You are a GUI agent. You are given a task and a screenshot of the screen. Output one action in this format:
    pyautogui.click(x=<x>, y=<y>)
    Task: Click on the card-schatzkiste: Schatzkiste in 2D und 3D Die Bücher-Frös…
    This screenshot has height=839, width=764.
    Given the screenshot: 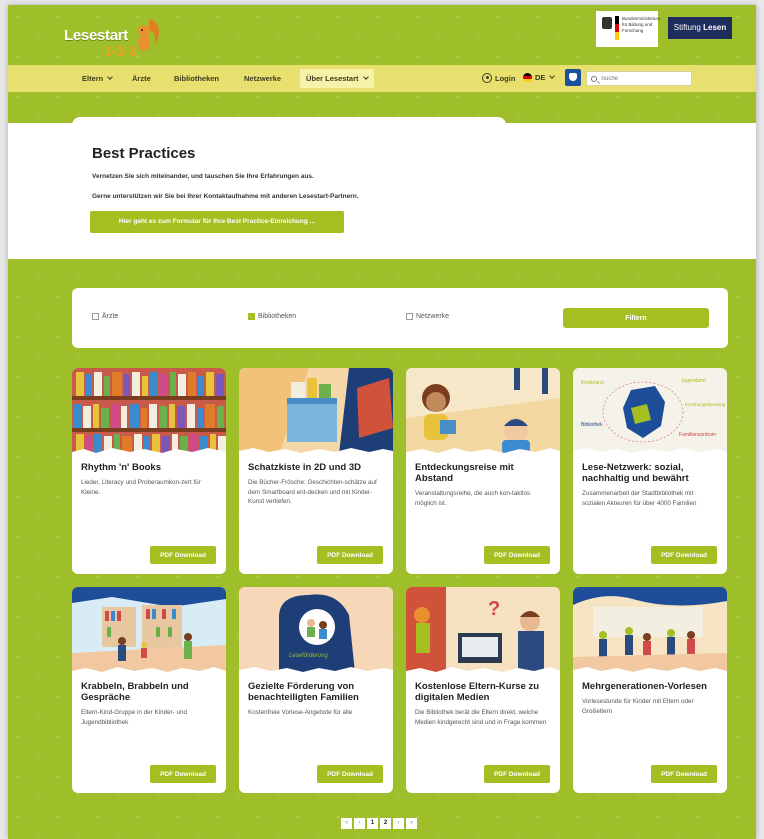 What is the action you would take?
    pyautogui.click(x=316, y=471)
    